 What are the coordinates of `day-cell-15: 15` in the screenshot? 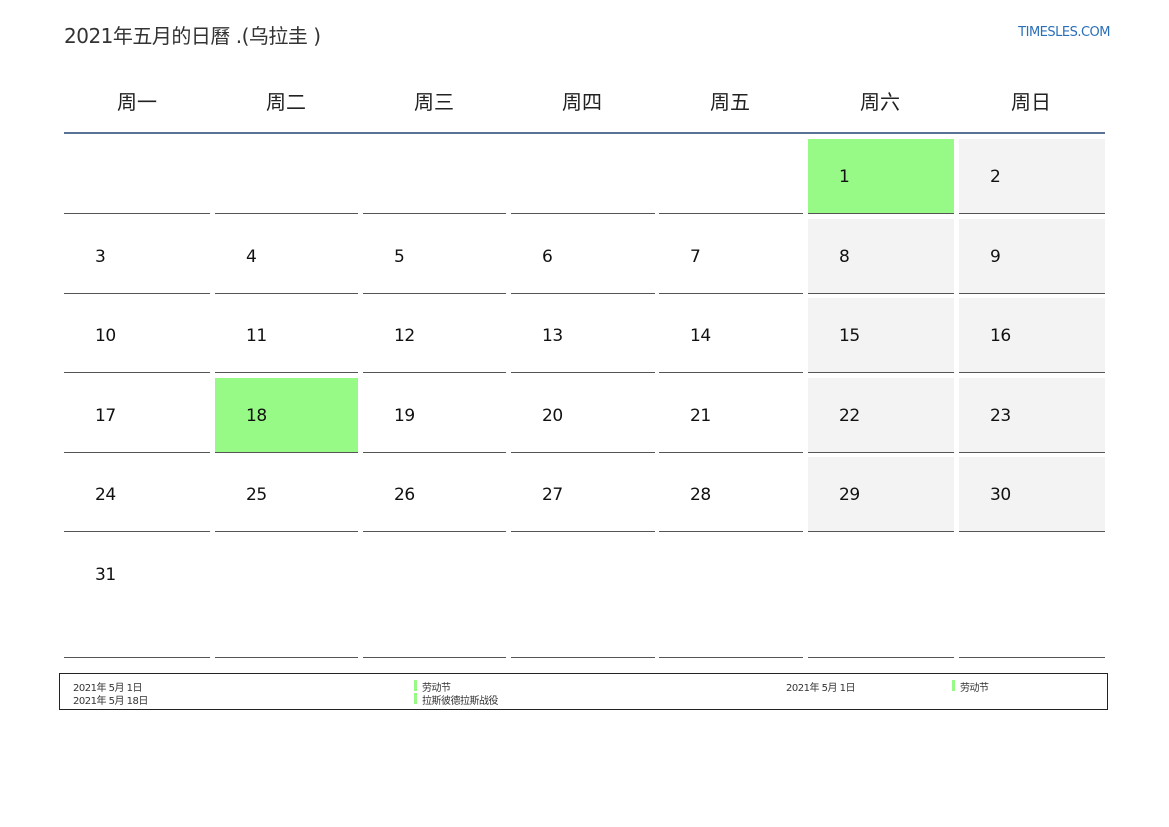 It's located at (881, 335).